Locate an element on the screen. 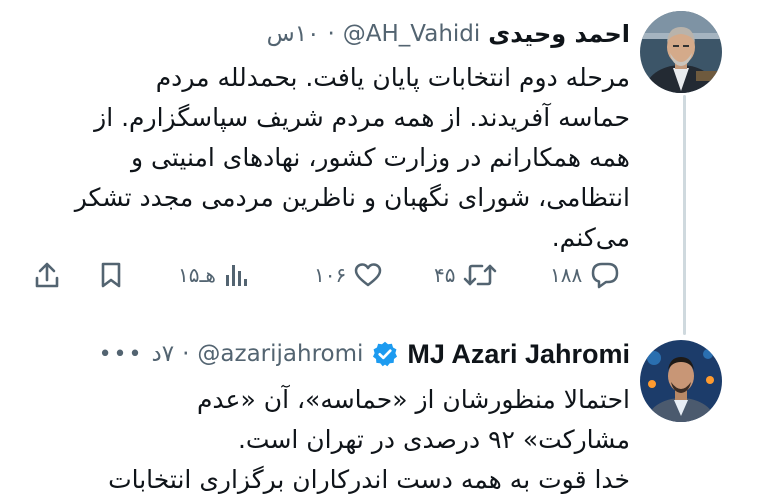 Image resolution: width=760 pixels, height=500 pixels. reply-icon is located at coordinates (605, 275).